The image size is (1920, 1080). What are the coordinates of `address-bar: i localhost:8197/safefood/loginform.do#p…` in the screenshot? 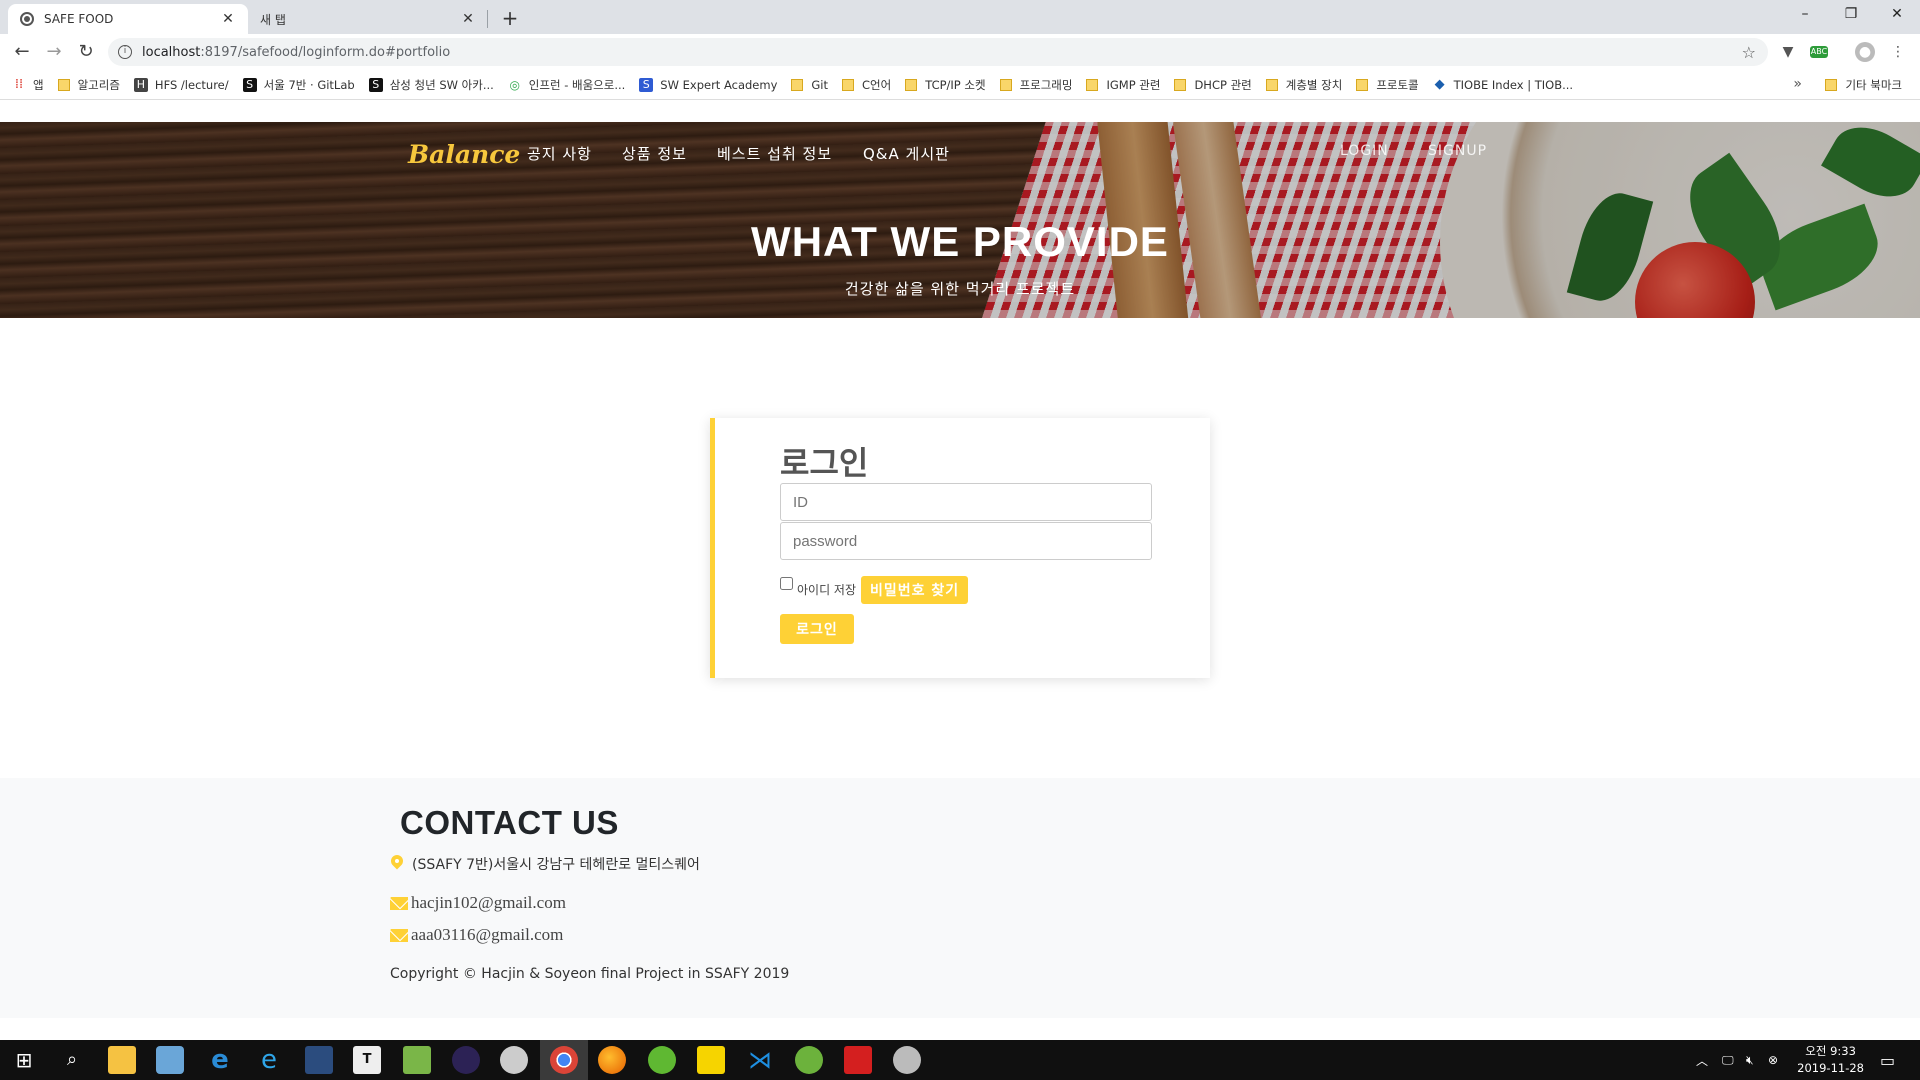 It's located at (938, 52).